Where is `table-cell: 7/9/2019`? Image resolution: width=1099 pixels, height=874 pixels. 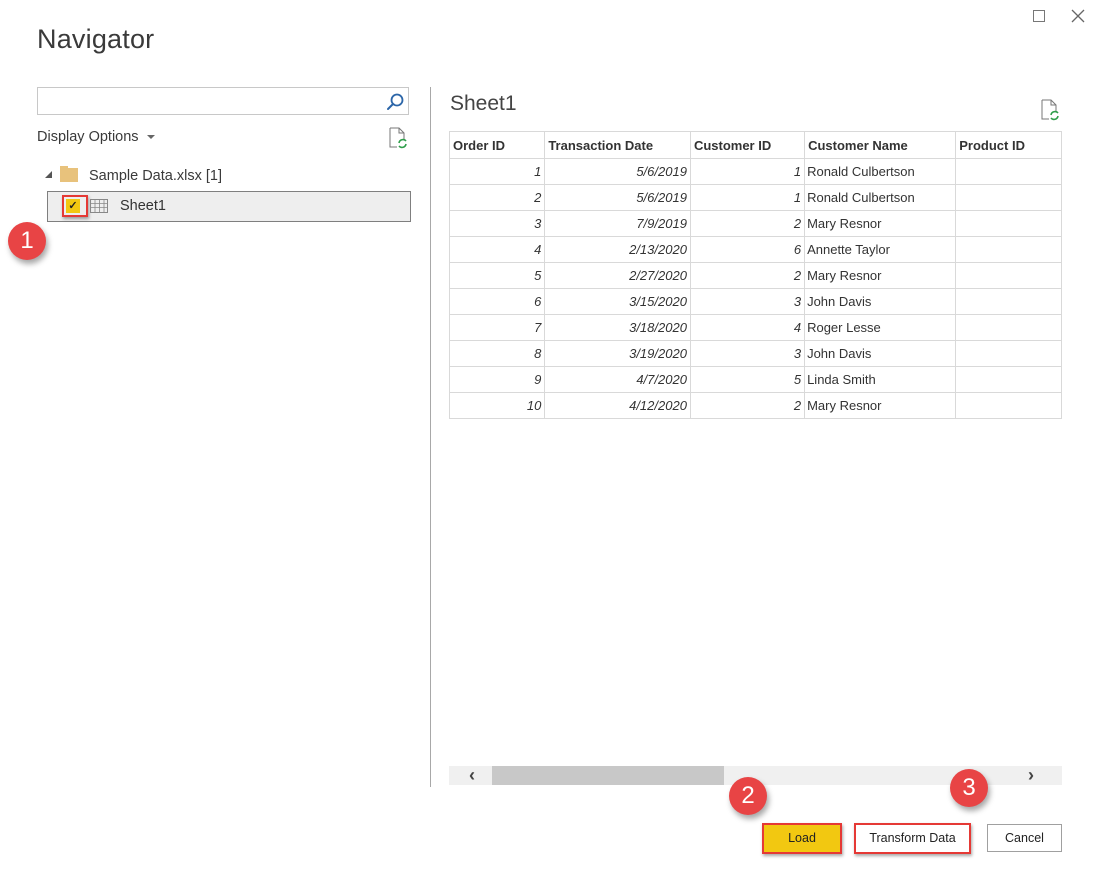
table-cell: 7/9/2019 is located at coordinates (617, 223).